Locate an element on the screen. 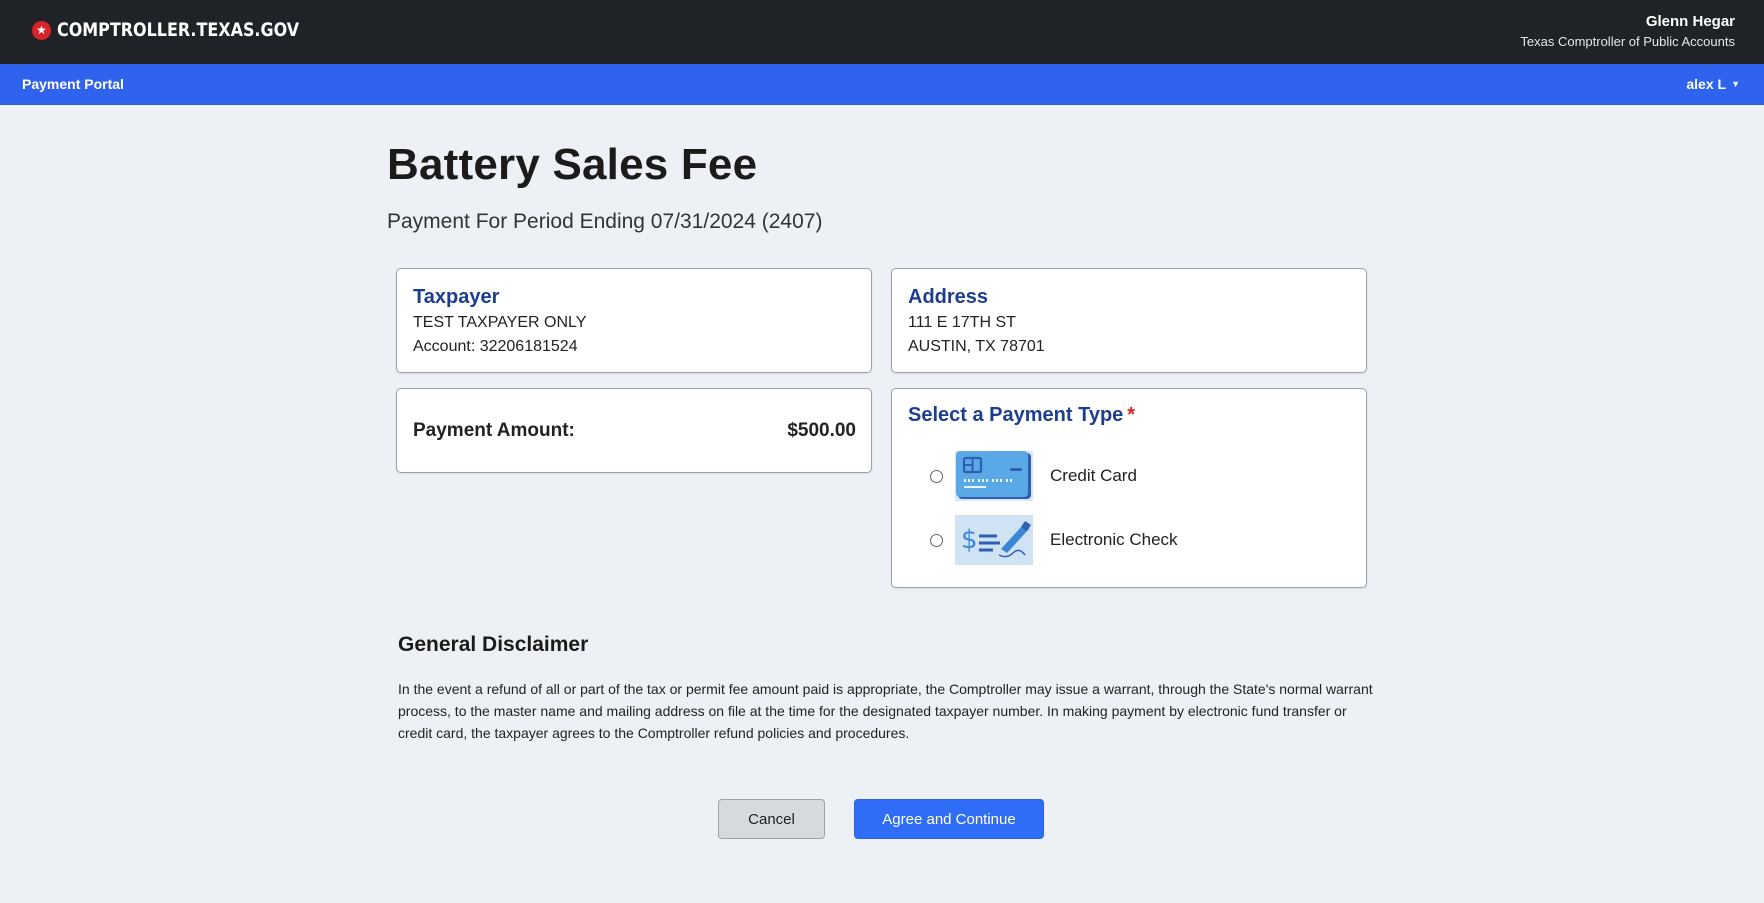 Image resolution: width=1764 pixels, height=903 pixels. taxpayer-heading: Taxpayer is located at coordinates (456, 297).